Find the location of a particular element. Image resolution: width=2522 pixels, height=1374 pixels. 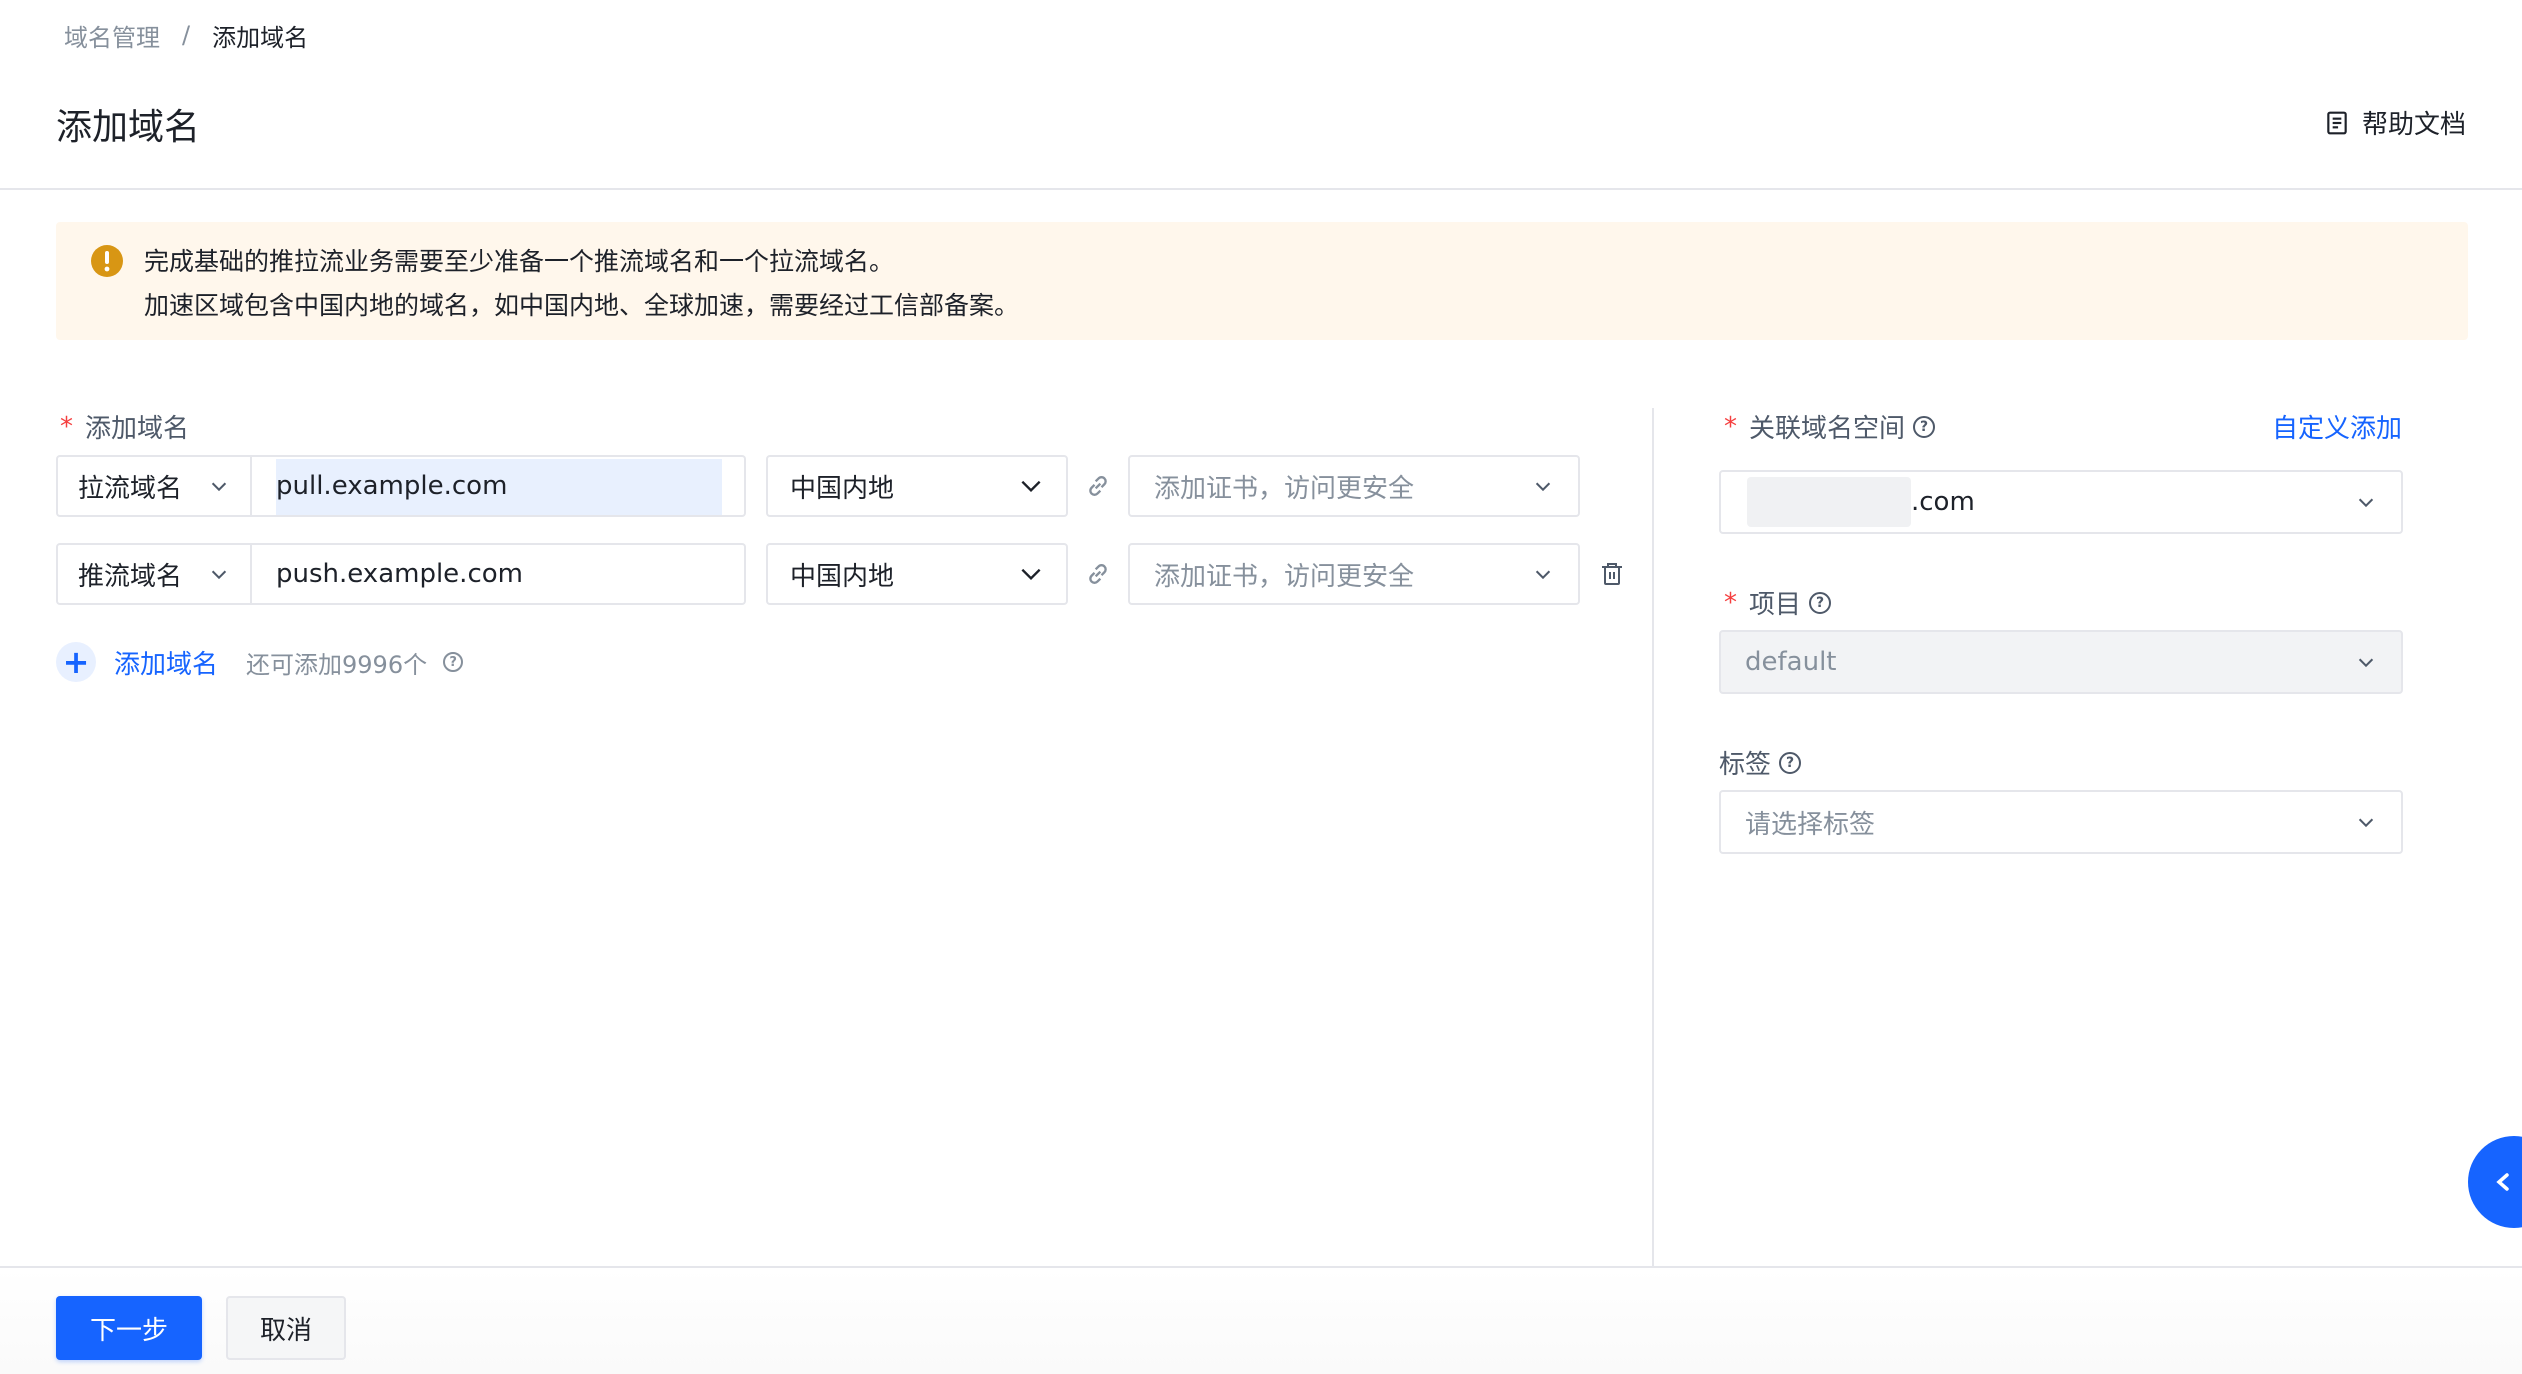

chevron-left-icon is located at coordinates (2502, 1182).